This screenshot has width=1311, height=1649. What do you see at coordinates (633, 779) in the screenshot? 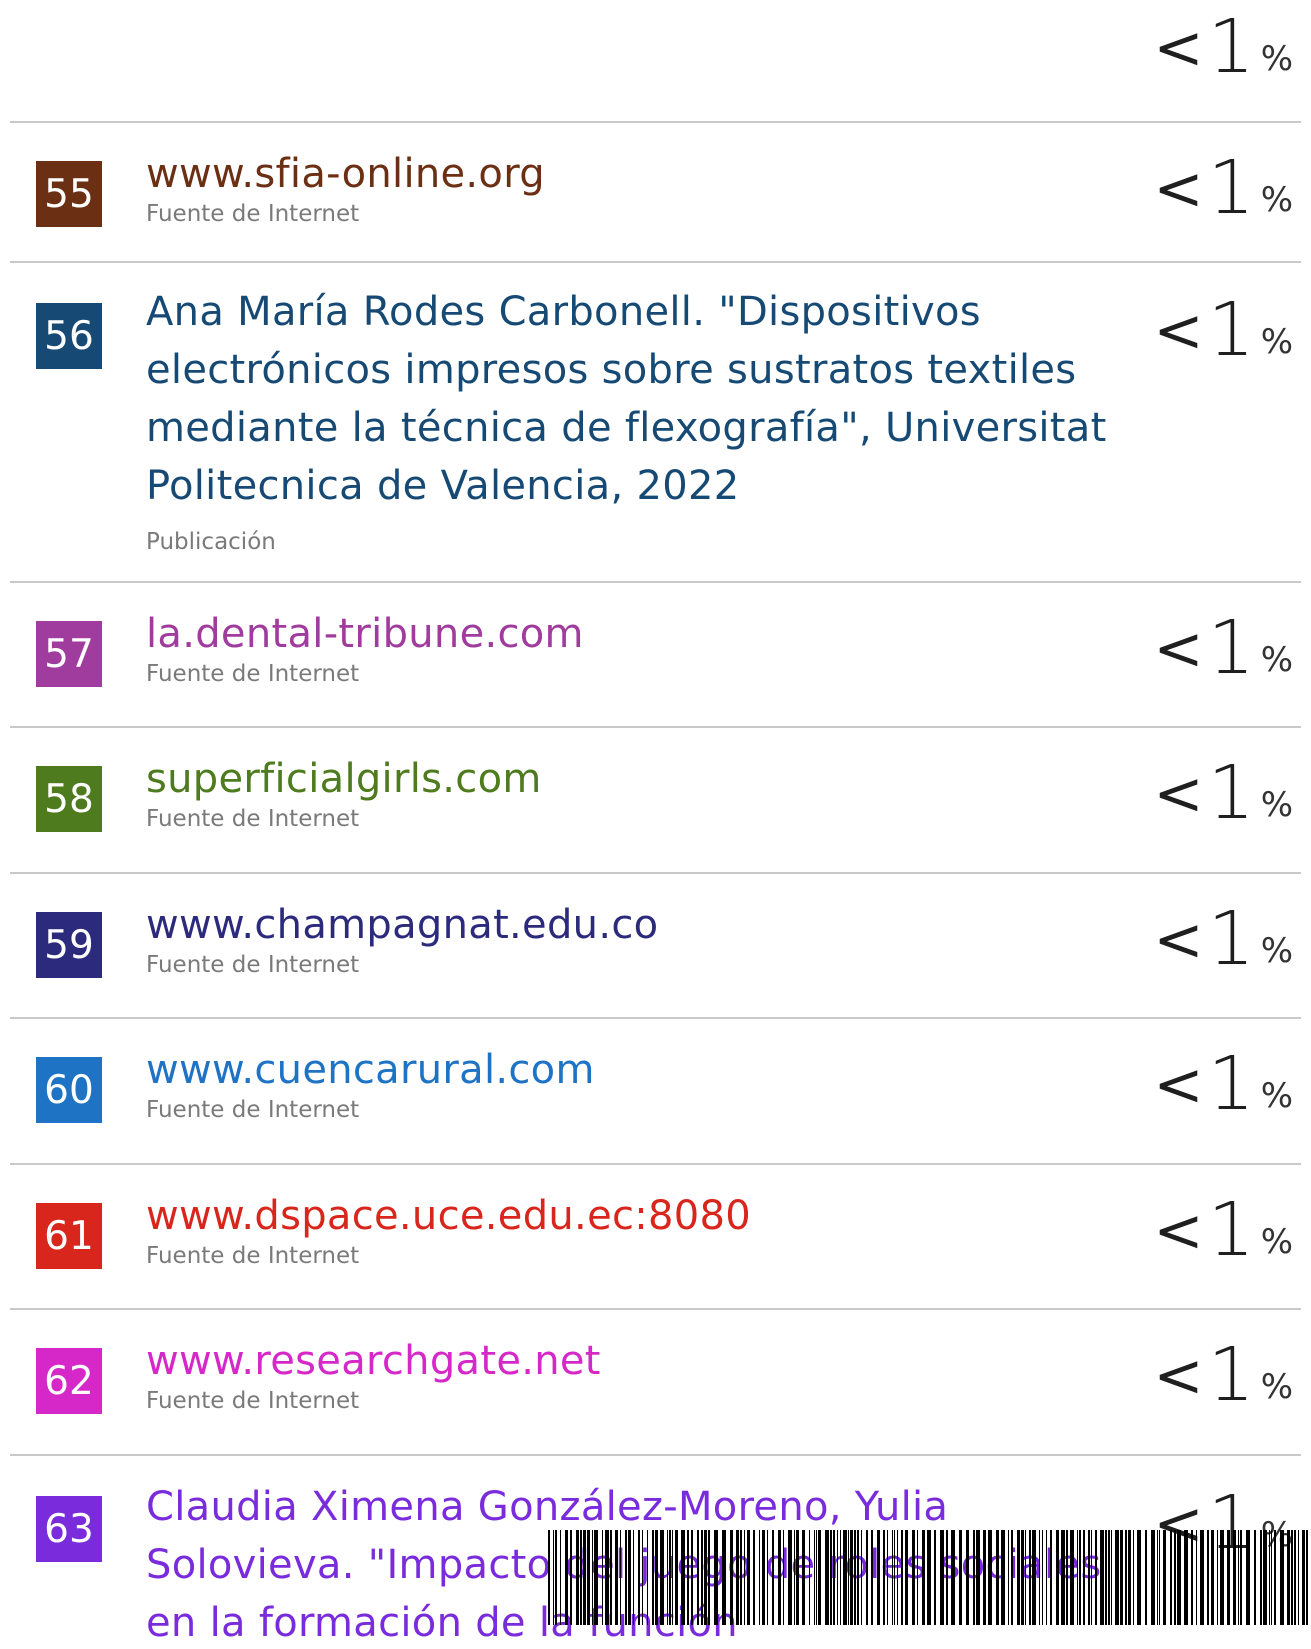
I see `source-title: superficialgirls.com` at bounding box center [633, 779].